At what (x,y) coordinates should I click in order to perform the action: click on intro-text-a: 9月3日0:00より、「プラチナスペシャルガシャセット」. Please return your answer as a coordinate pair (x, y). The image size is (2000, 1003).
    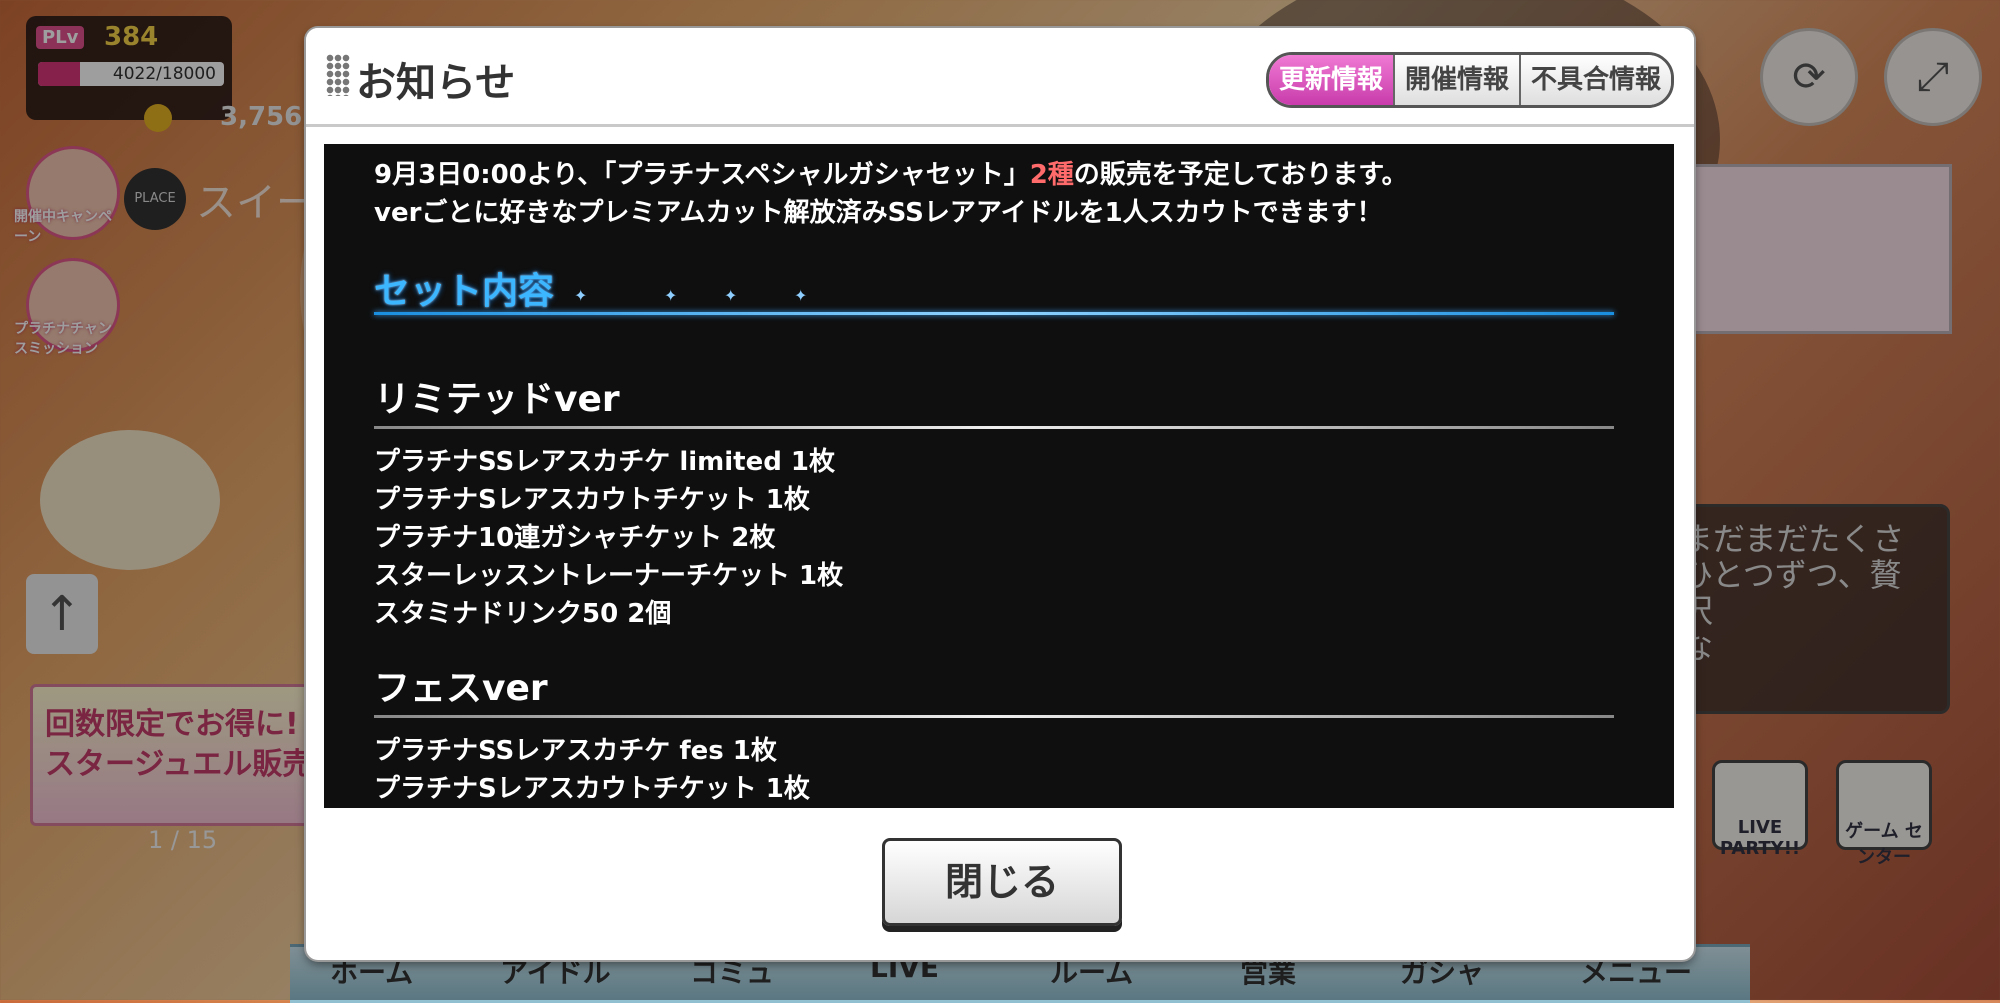
    Looking at the image, I should click on (702, 175).